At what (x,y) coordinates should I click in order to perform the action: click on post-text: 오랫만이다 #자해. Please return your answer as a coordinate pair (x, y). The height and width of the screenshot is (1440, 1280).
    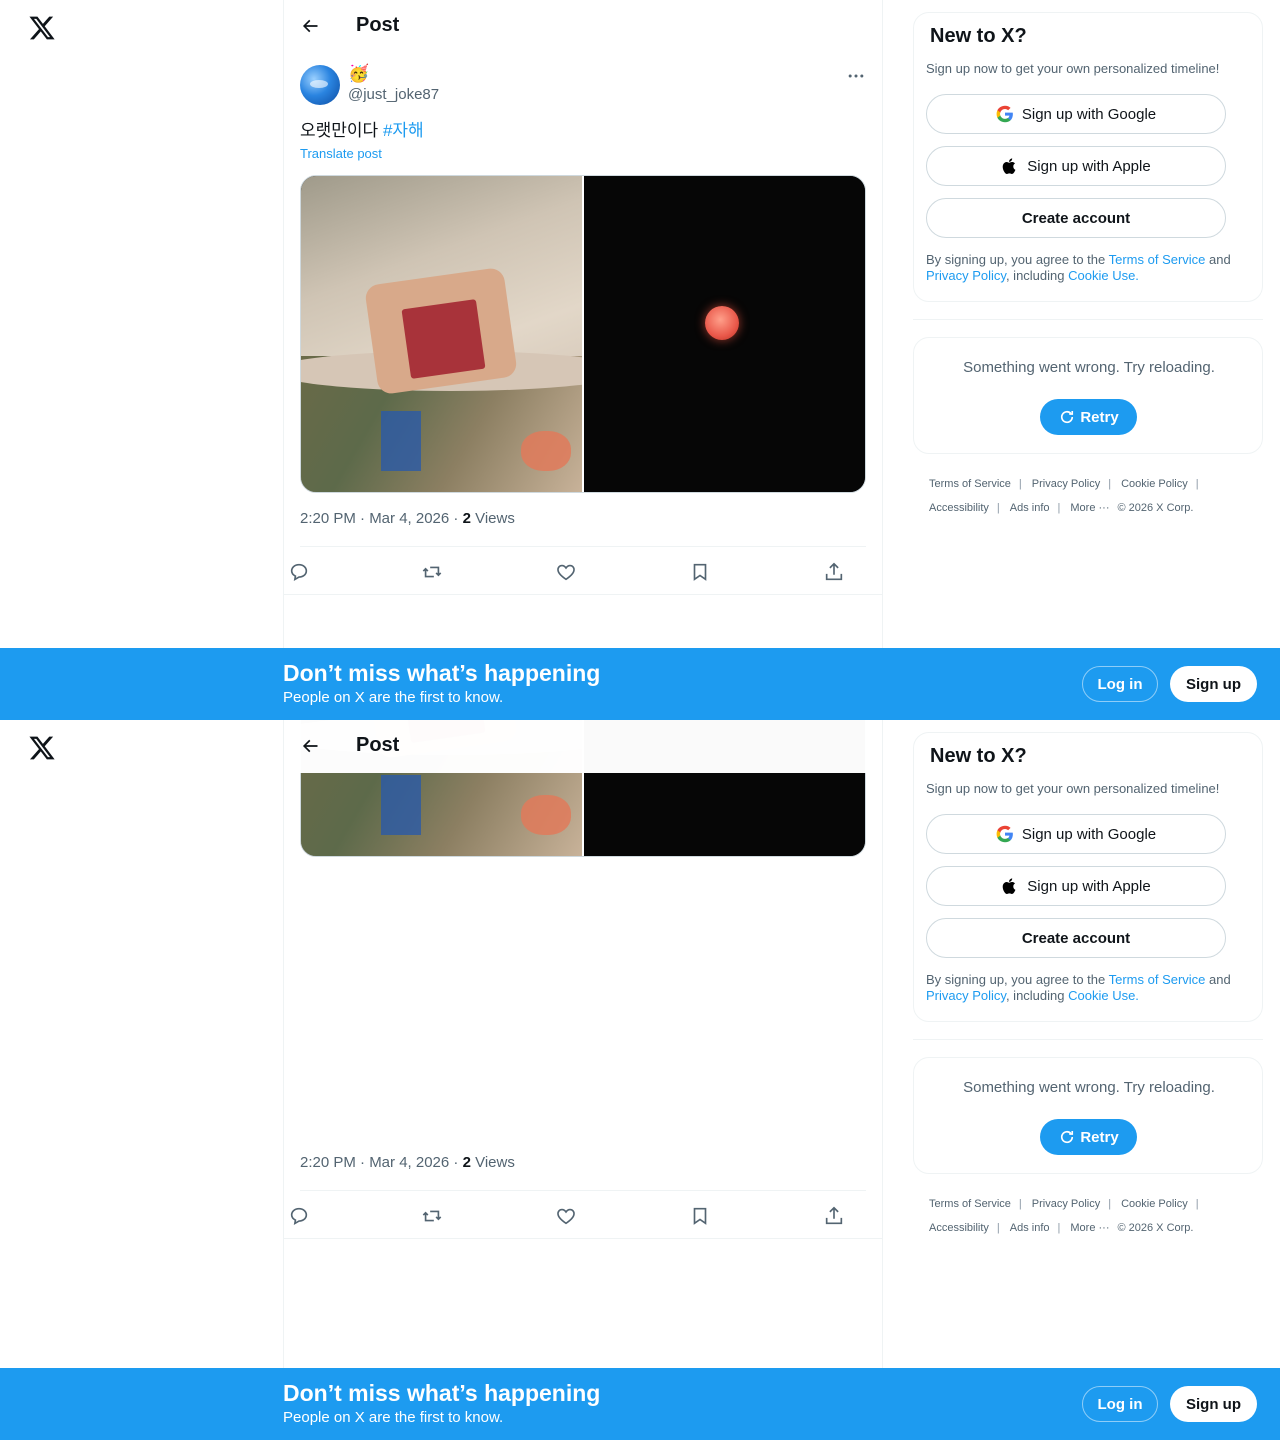
    Looking at the image, I should click on (362, 131).